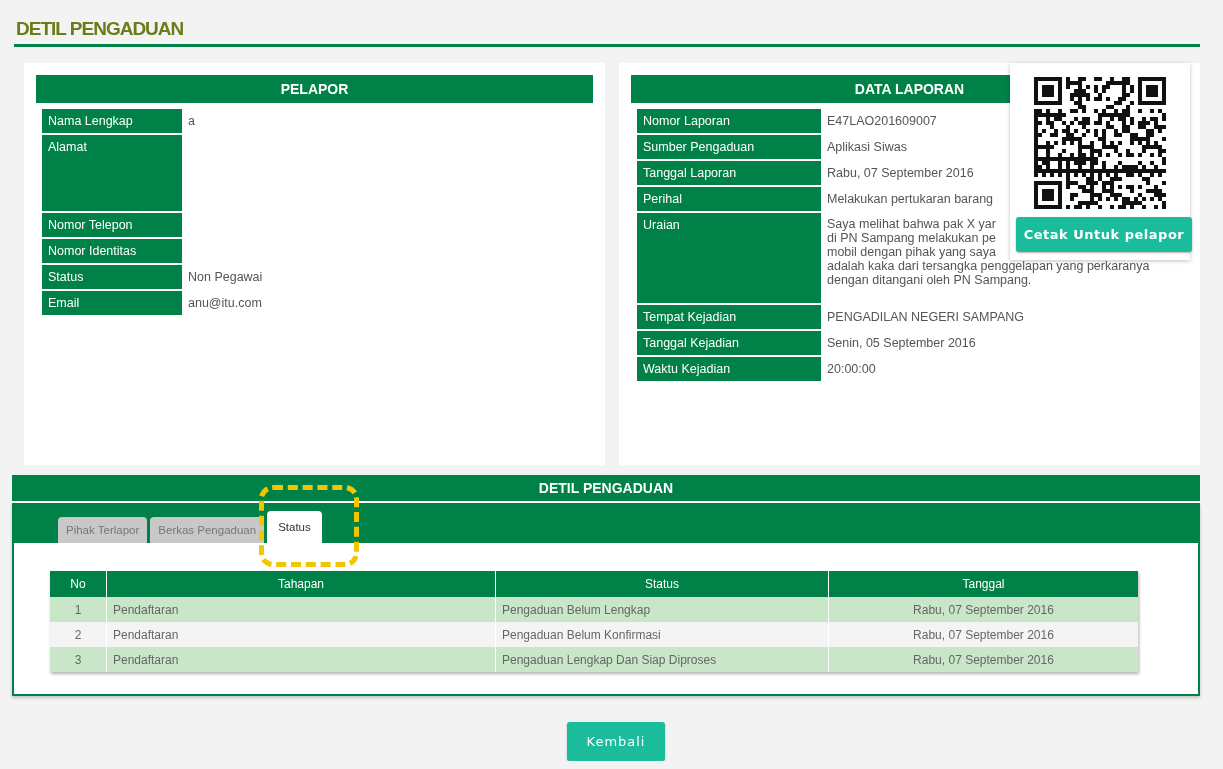 Image resolution: width=1223 pixels, height=769 pixels. What do you see at coordinates (729, 343) in the screenshot?
I see `field-label: Tanggal Kejadian` at bounding box center [729, 343].